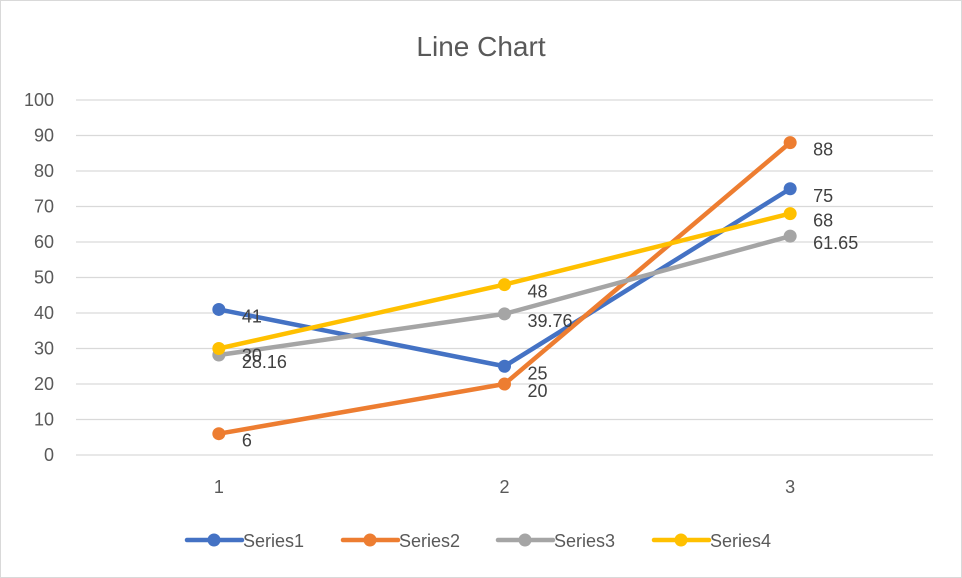 The height and width of the screenshot is (578, 962). What do you see at coordinates (740, 541) in the screenshot?
I see `legend-label: Series4` at bounding box center [740, 541].